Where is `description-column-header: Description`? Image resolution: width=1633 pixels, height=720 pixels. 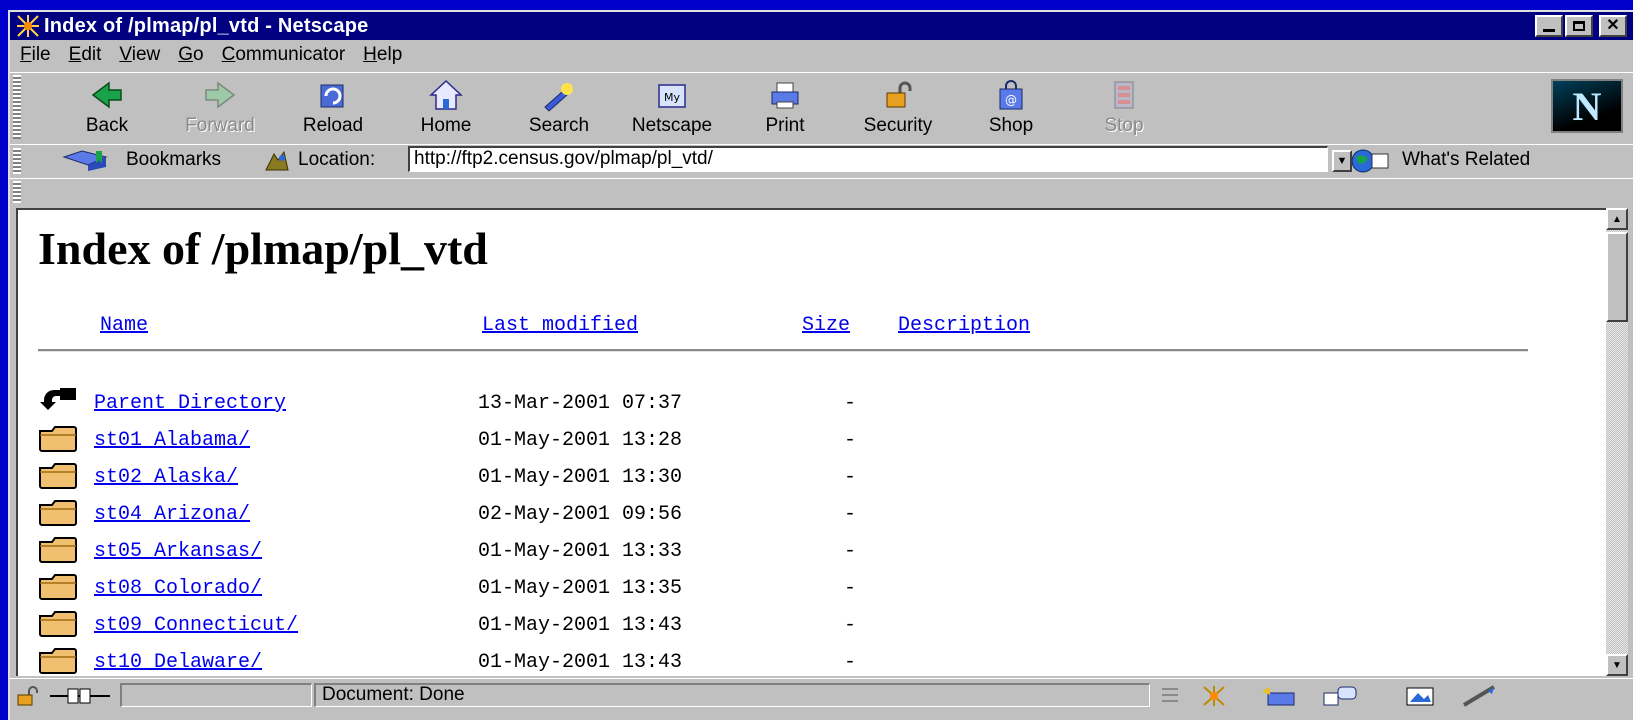 description-column-header: Description is located at coordinates (964, 325).